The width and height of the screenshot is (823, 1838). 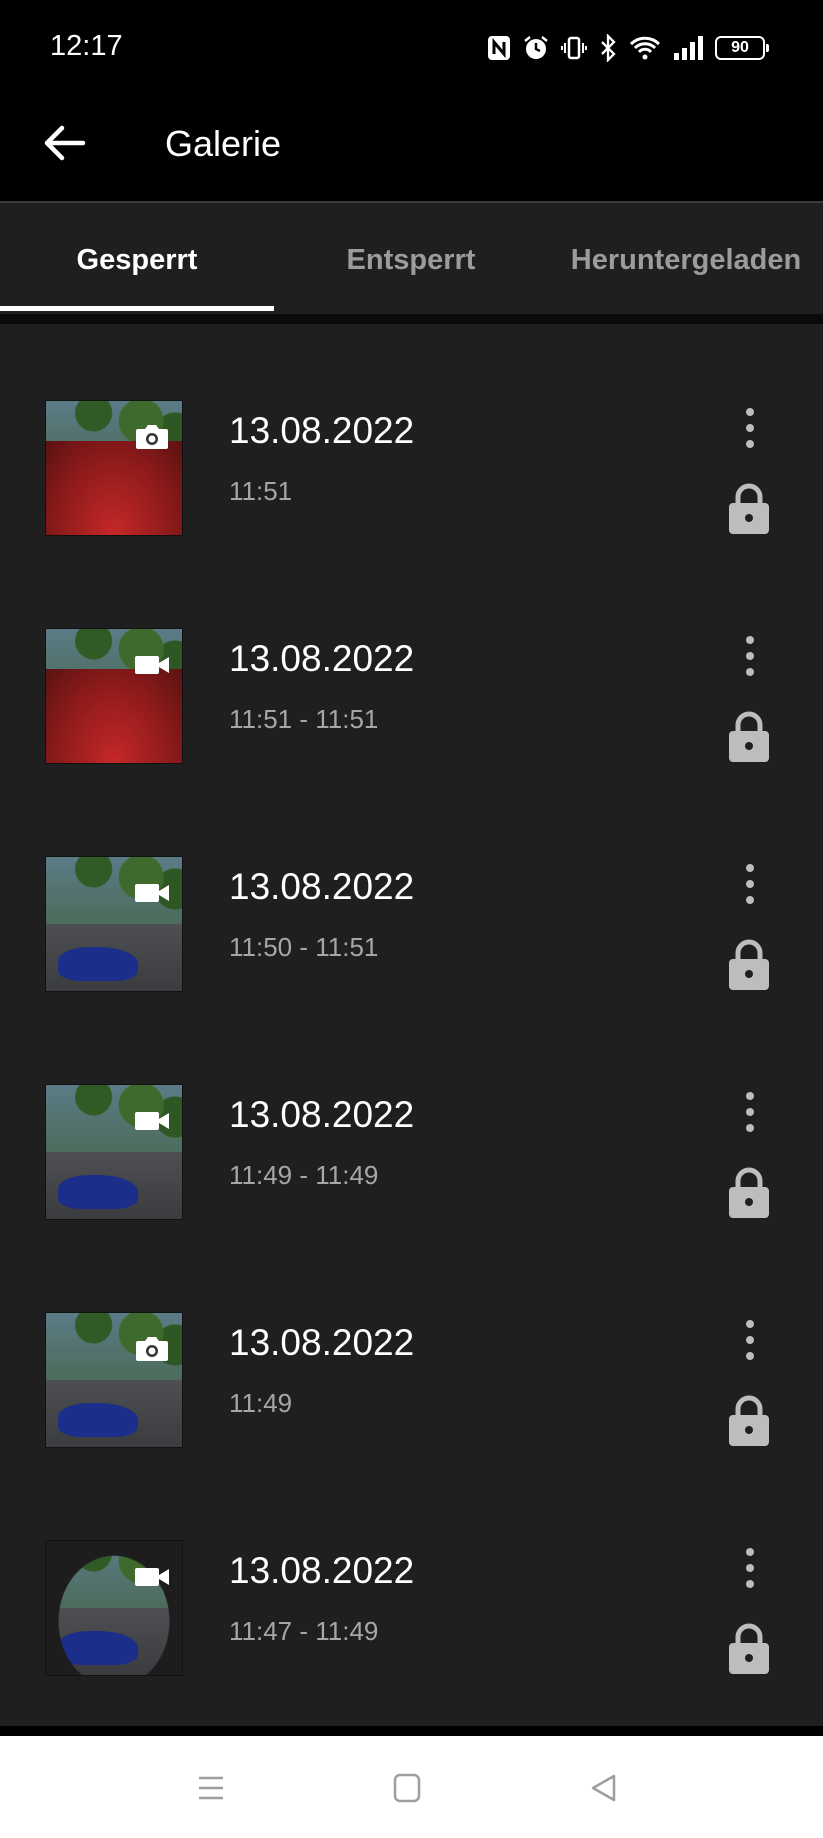 I want to click on tab-entsperrt: Entsperrt, so click(x=411, y=258).